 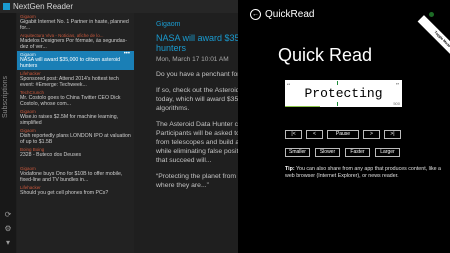 I want to click on faster-button: Faster, so click(x=357, y=152).